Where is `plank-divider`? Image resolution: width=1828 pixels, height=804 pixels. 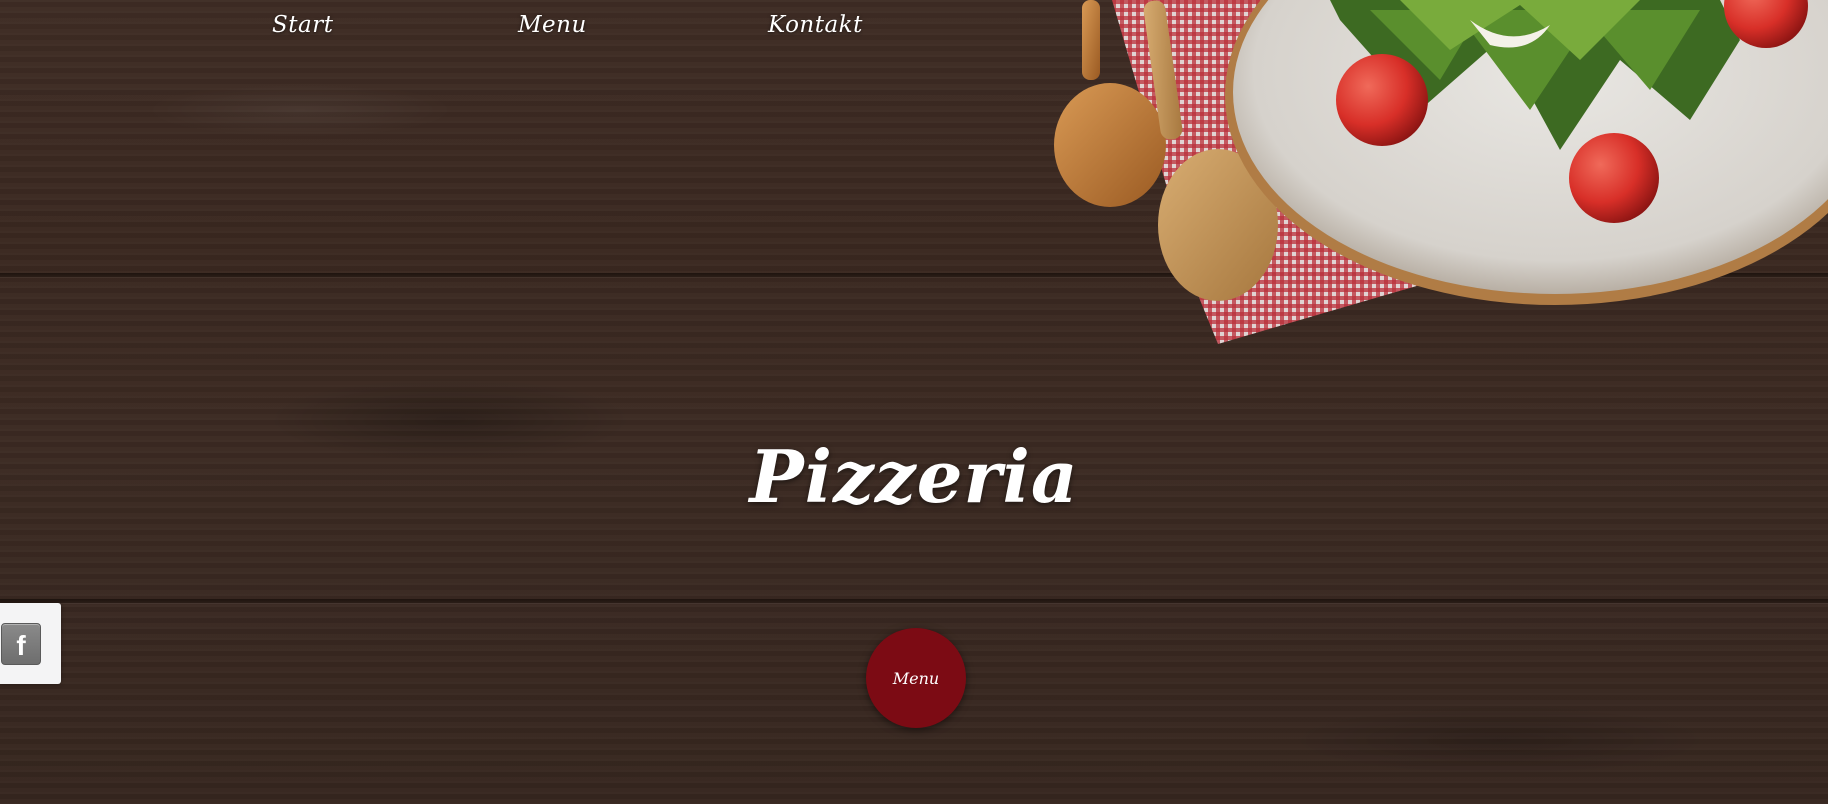
plank-divider is located at coordinates (914, 601).